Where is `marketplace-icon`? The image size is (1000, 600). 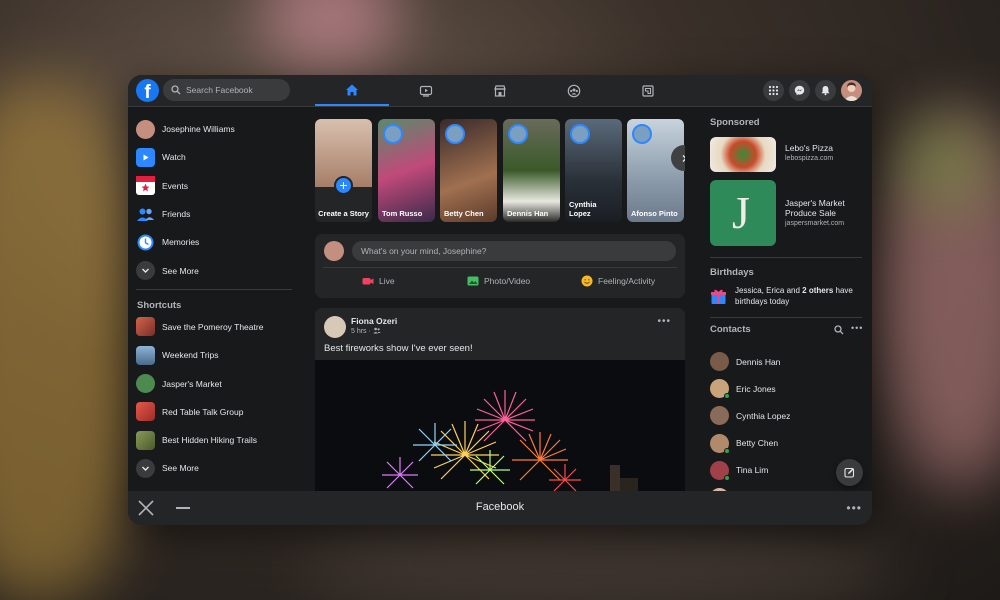 marketplace-icon is located at coordinates (500, 90).